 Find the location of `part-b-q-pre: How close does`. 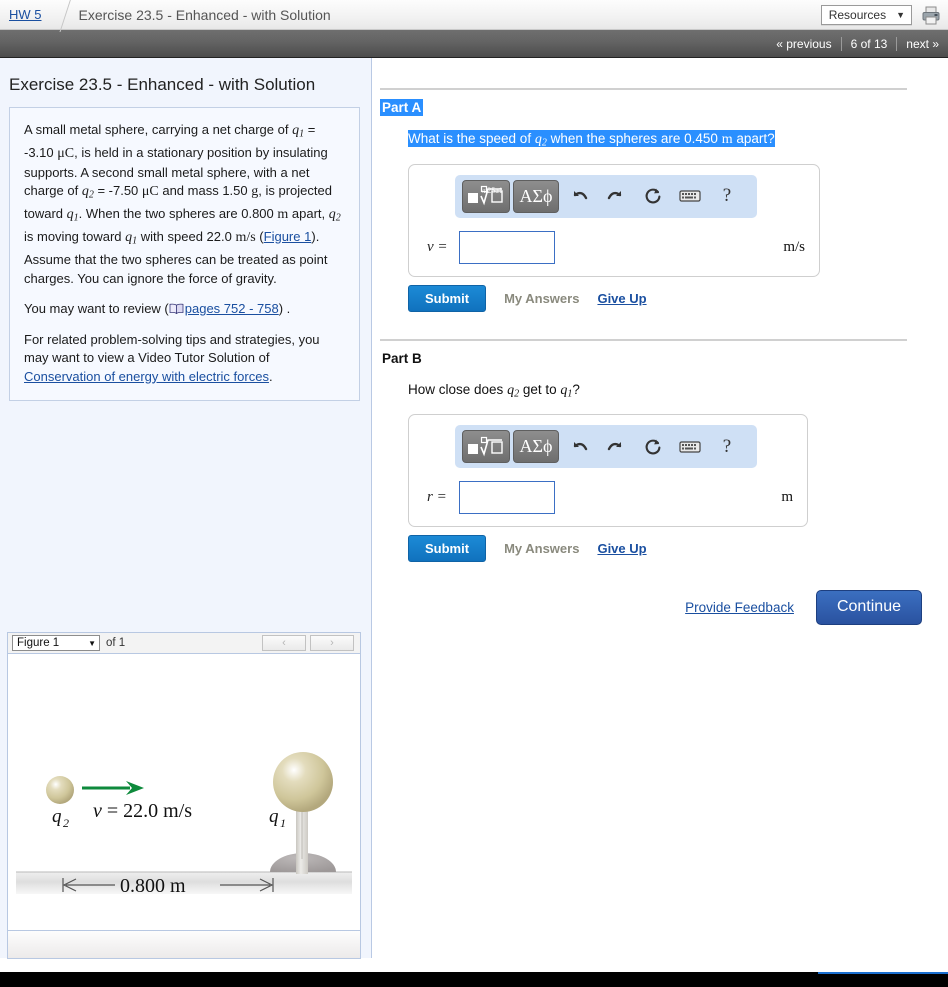

part-b-q-pre: How close does is located at coordinates (458, 389).